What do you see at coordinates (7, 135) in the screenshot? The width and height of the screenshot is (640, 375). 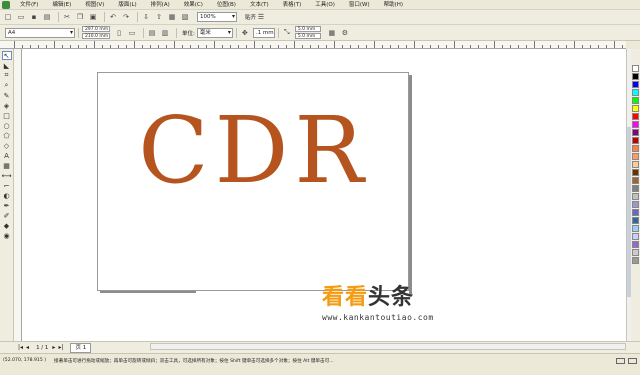 I see `polygon-tool-icon: ⬠` at bounding box center [7, 135].